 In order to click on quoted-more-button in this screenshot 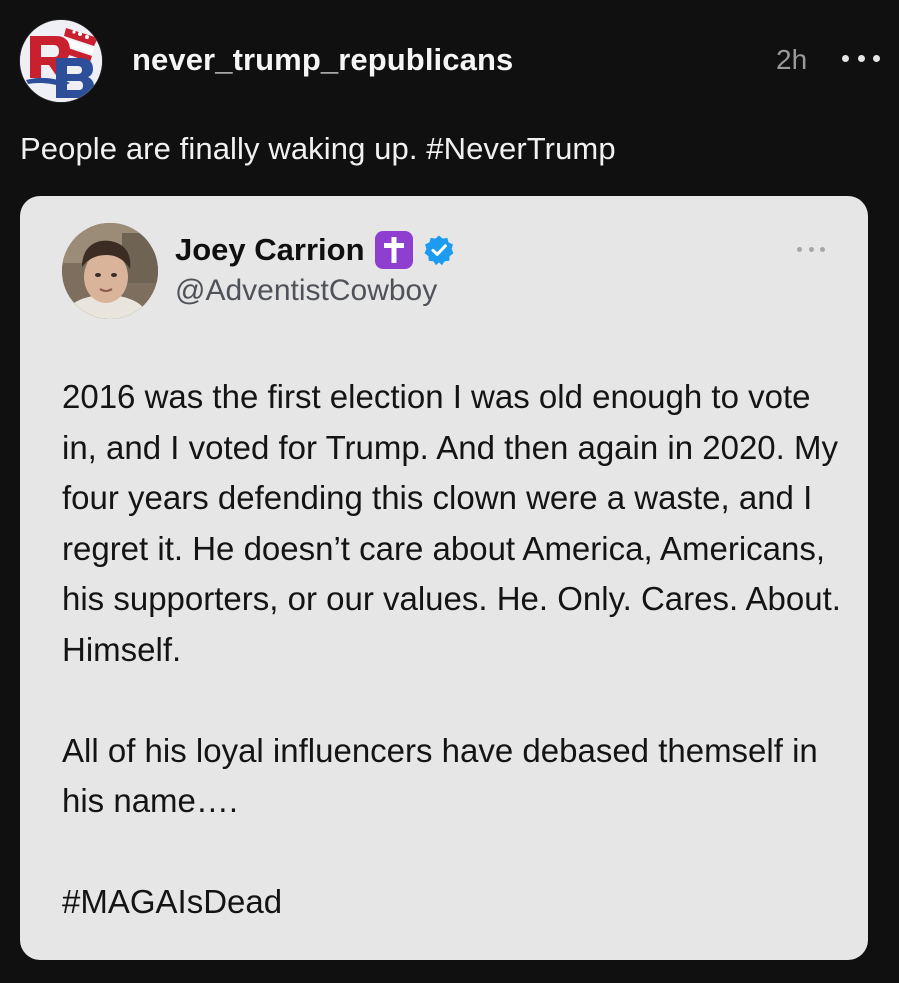, I will do `click(811, 249)`.